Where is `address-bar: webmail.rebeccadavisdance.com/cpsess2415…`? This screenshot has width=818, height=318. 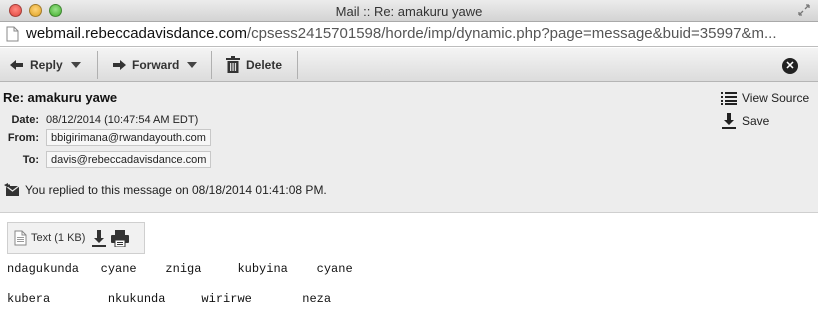 address-bar: webmail.rebeccadavisdance.com/cpsess2415… is located at coordinates (409, 34).